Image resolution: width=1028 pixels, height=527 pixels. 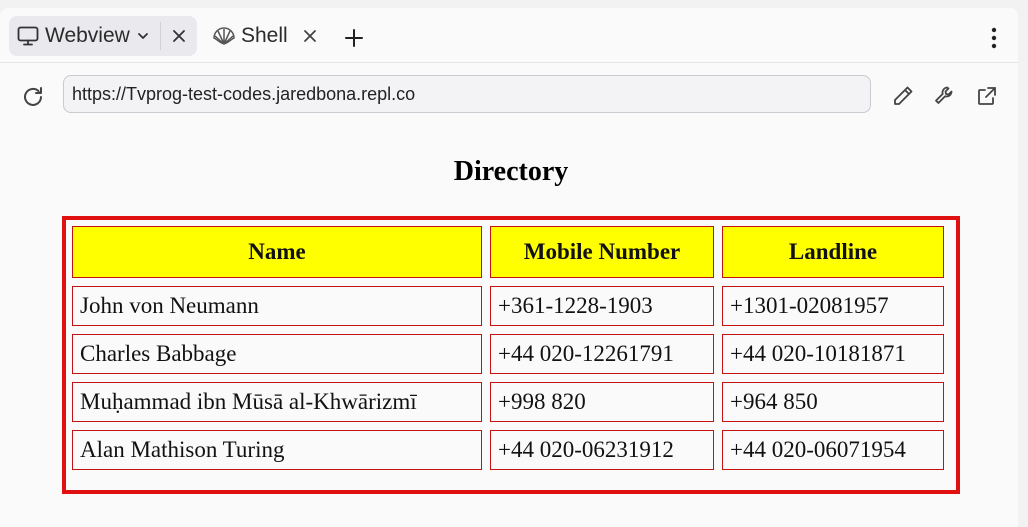 I want to click on tab-divider, so click(x=160, y=36).